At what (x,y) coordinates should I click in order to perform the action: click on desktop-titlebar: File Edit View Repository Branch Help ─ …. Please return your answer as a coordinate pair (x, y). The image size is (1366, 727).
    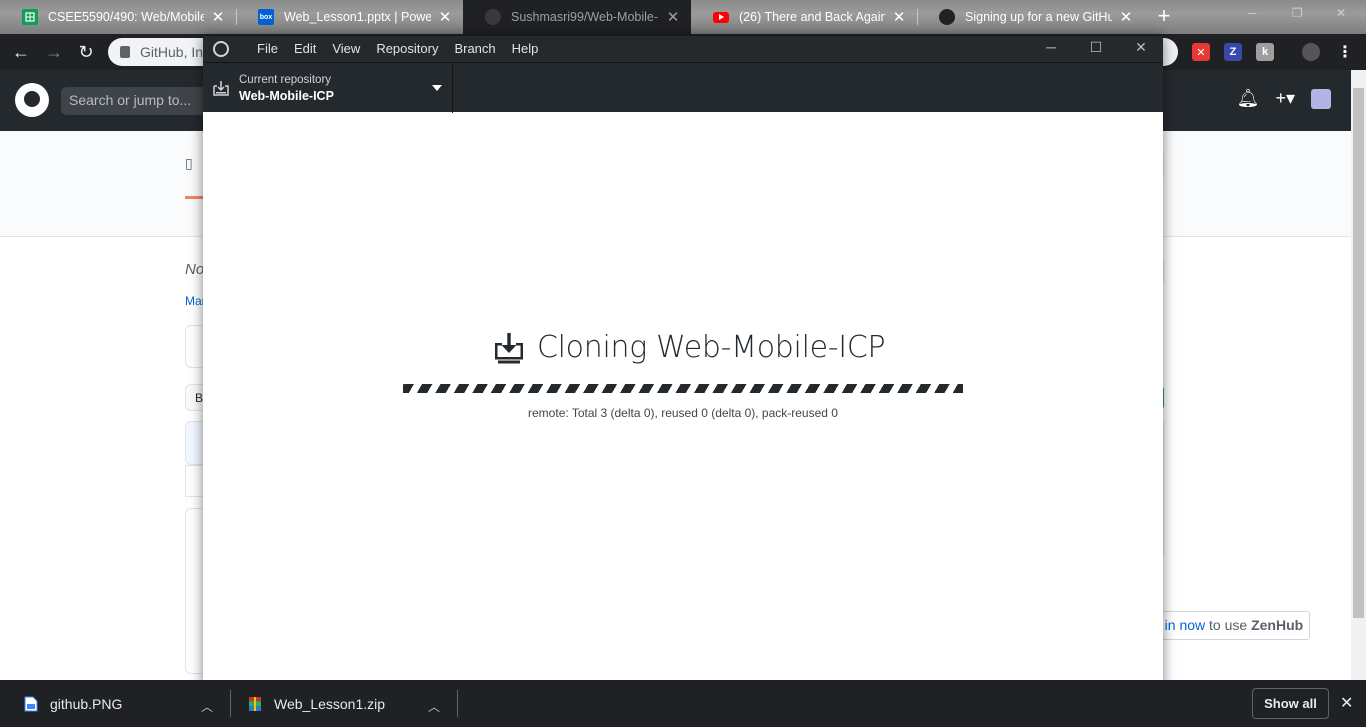
    Looking at the image, I should click on (683, 49).